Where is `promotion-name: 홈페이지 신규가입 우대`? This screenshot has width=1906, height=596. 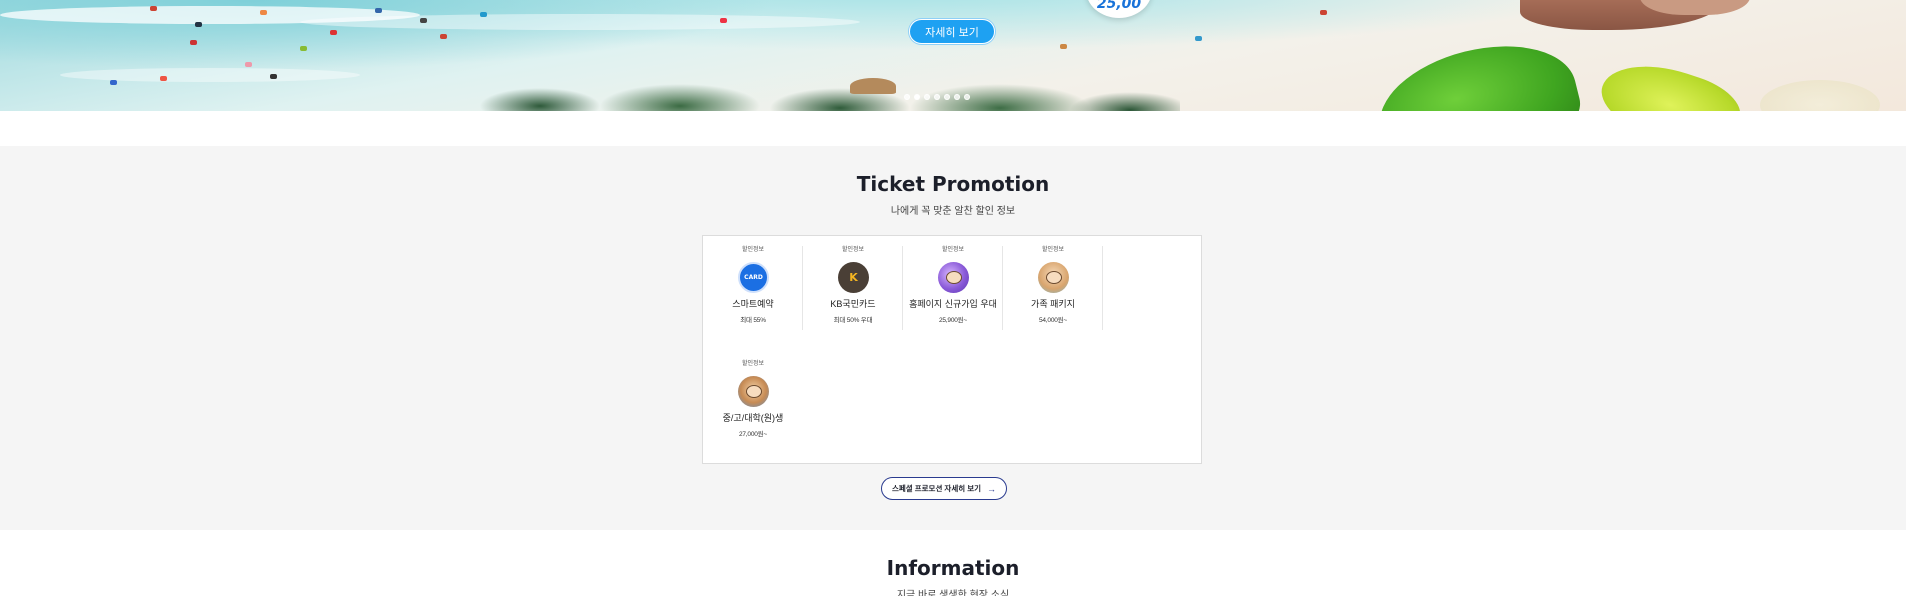
promotion-name: 홈페이지 신규가입 우대 is located at coordinates (953, 304).